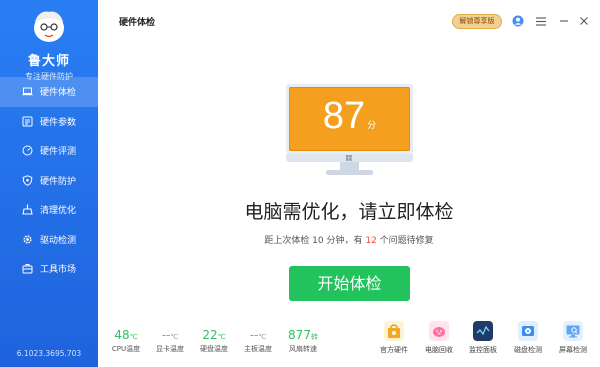 This screenshot has height=367, width=600. I want to click on score-display: 87 分, so click(349, 116).